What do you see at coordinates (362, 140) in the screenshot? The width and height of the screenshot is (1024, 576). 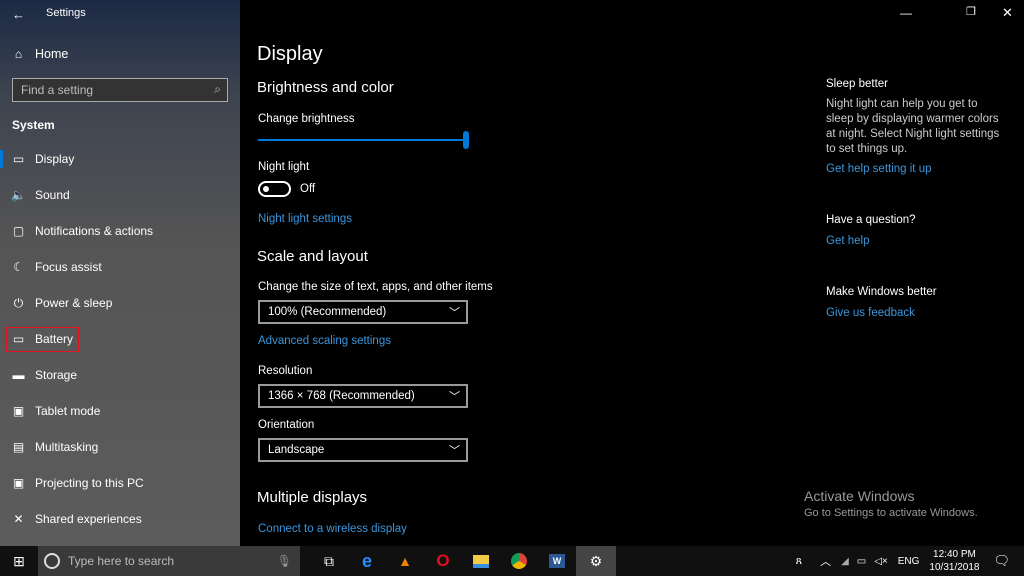 I see `brightness-slider` at bounding box center [362, 140].